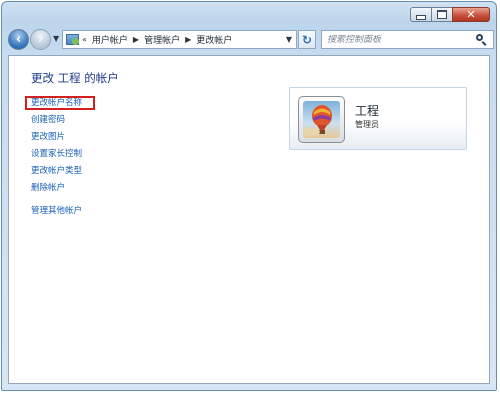 Image resolution: width=500 pixels, height=394 pixels. Describe the element at coordinates (421, 17) in the screenshot. I see `minimize-icon` at that location.